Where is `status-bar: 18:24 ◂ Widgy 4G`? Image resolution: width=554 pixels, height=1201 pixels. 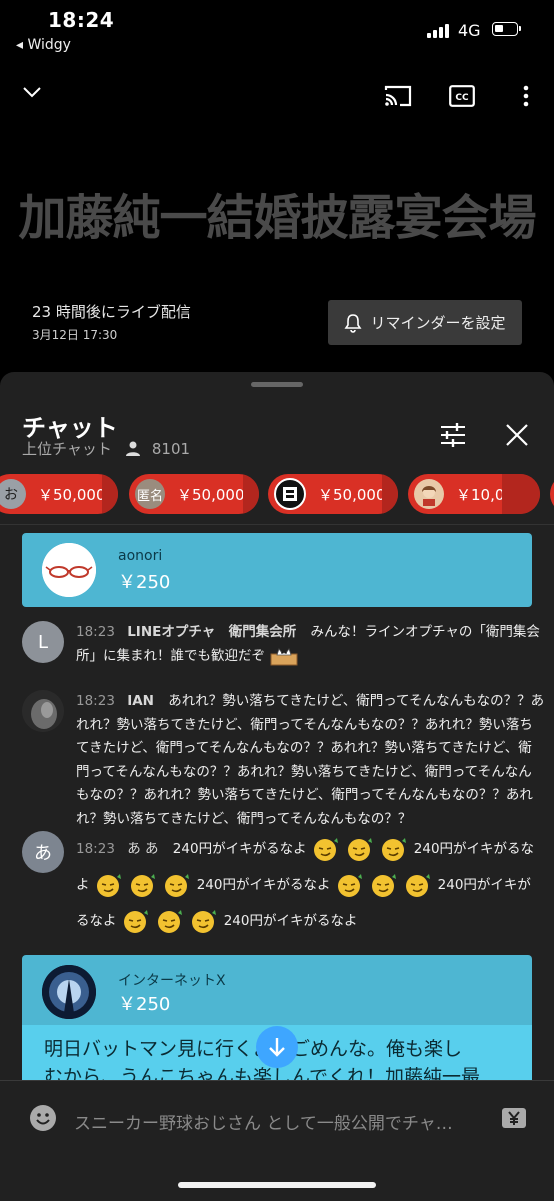 status-bar: 18:24 ◂ Widgy 4G is located at coordinates (277, 30).